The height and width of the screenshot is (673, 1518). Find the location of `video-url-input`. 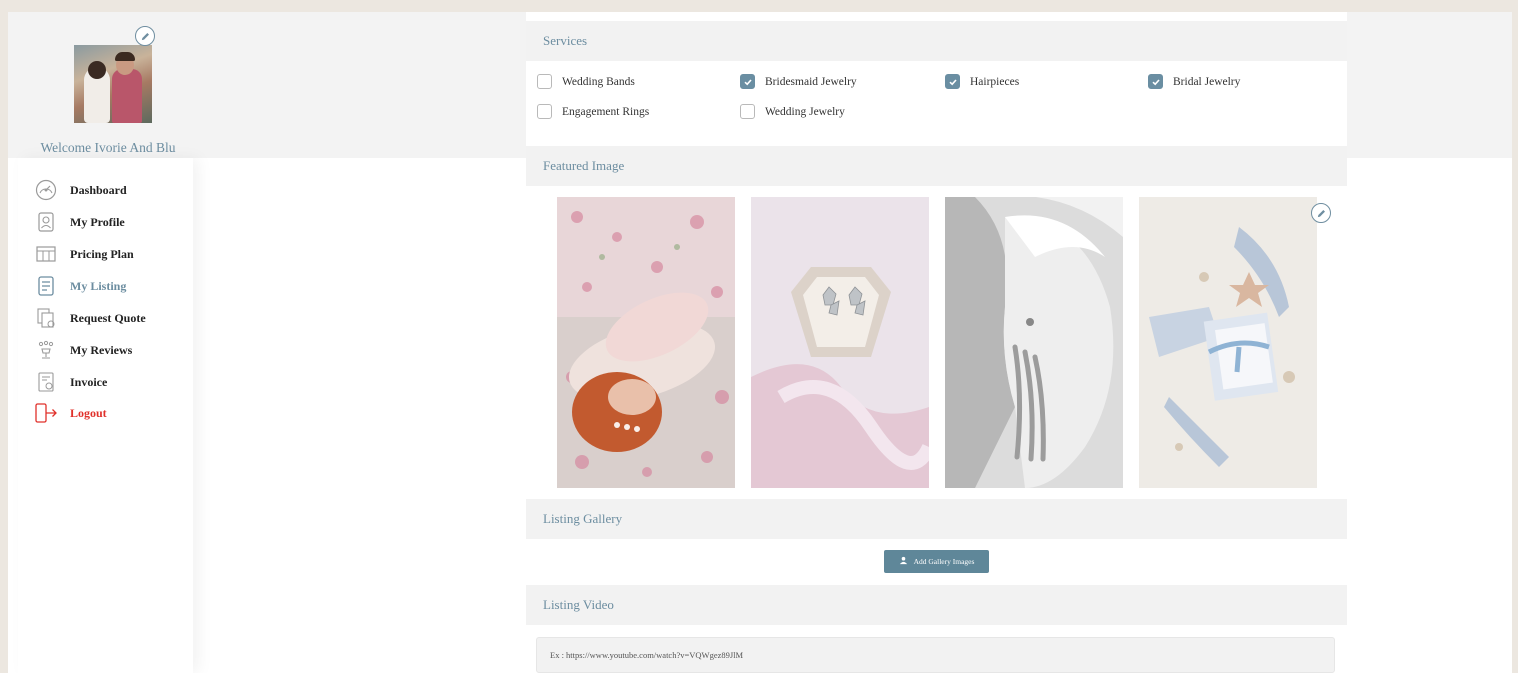

video-url-input is located at coordinates (935, 655).